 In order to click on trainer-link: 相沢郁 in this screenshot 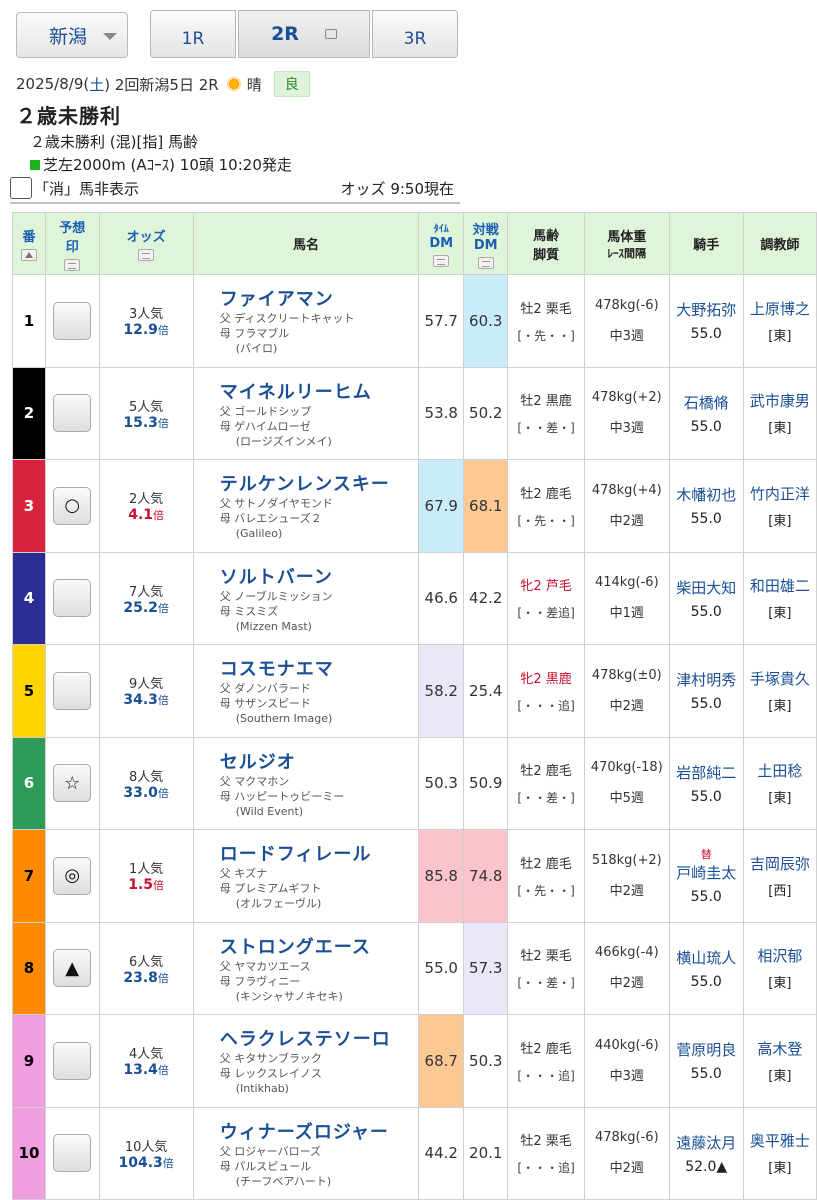, I will do `click(780, 955)`.